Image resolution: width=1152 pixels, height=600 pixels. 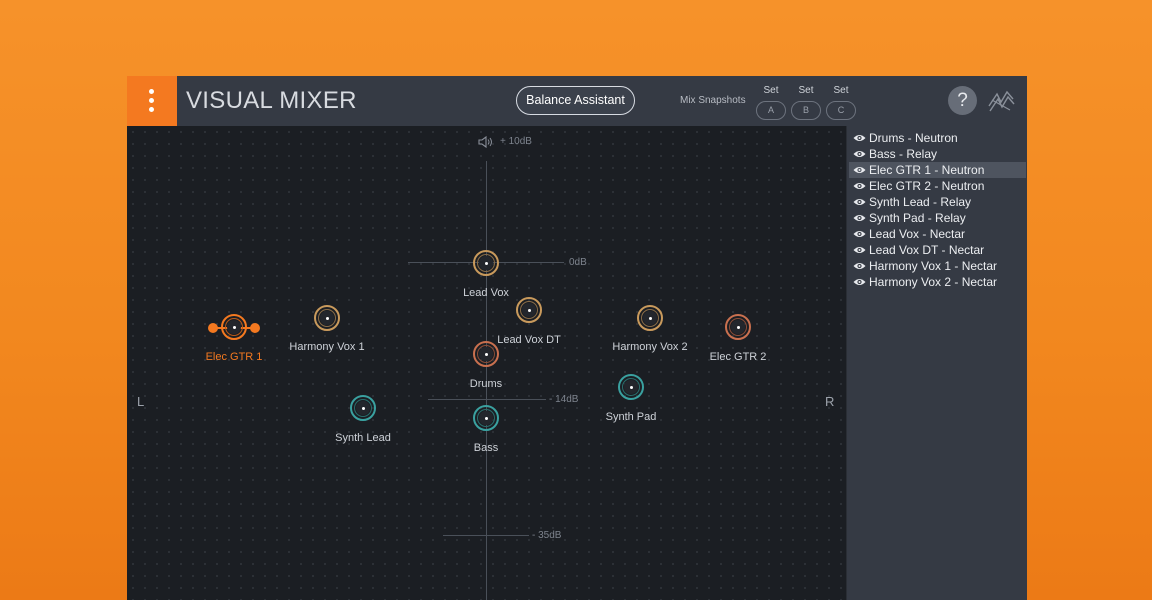 What do you see at coordinates (564, 399) in the screenshot?
I see `level-mark-14db: - 14dB` at bounding box center [564, 399].